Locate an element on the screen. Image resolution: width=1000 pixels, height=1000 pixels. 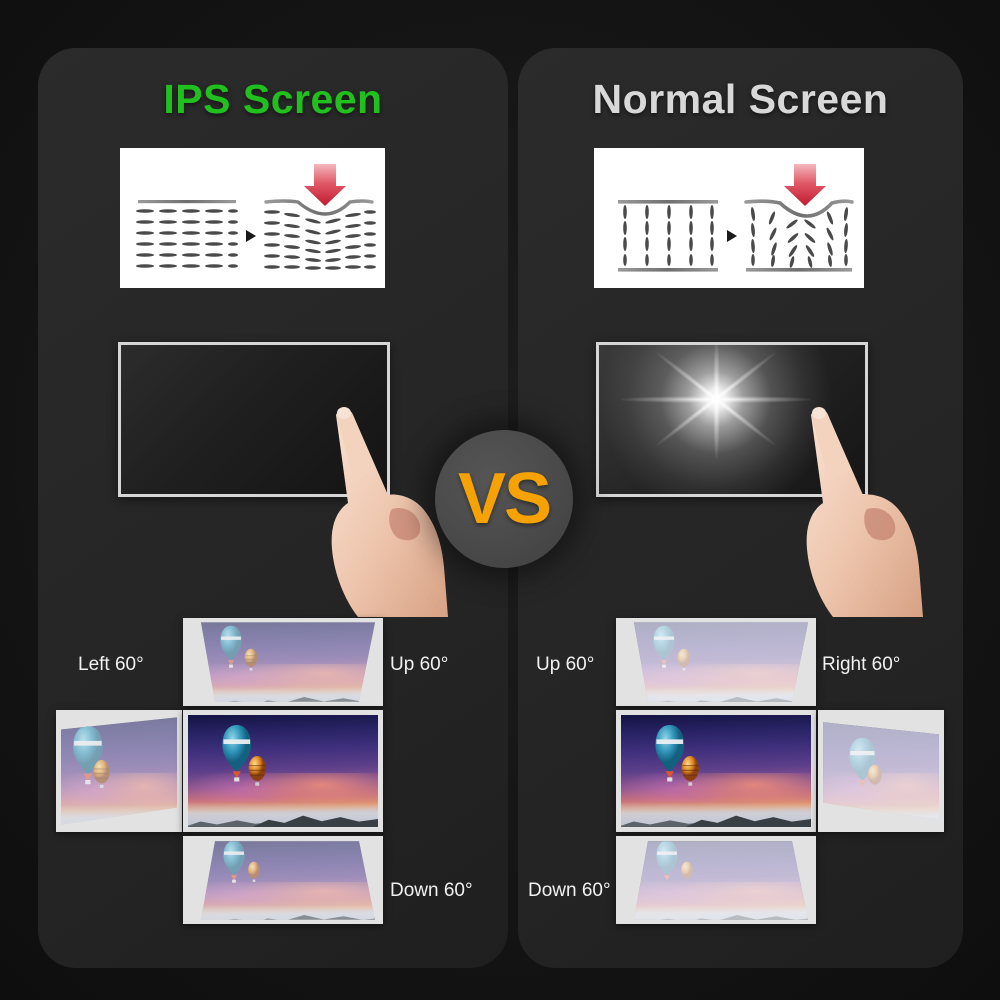
ips-label-left: Left 60° is located at coordinates (111, 664).